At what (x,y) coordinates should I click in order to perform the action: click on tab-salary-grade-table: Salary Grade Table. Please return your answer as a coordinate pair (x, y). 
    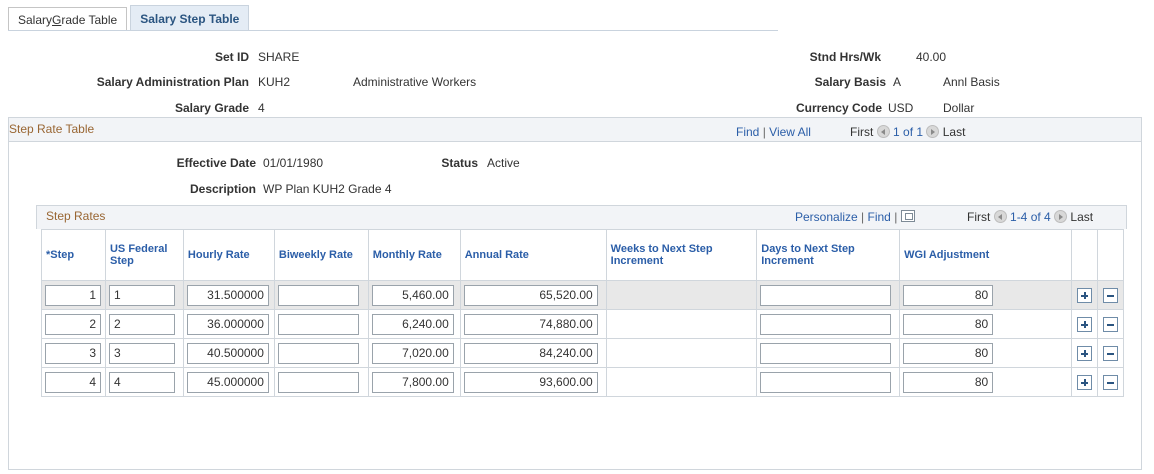
    Looking at the image, I should click on (68, 19).